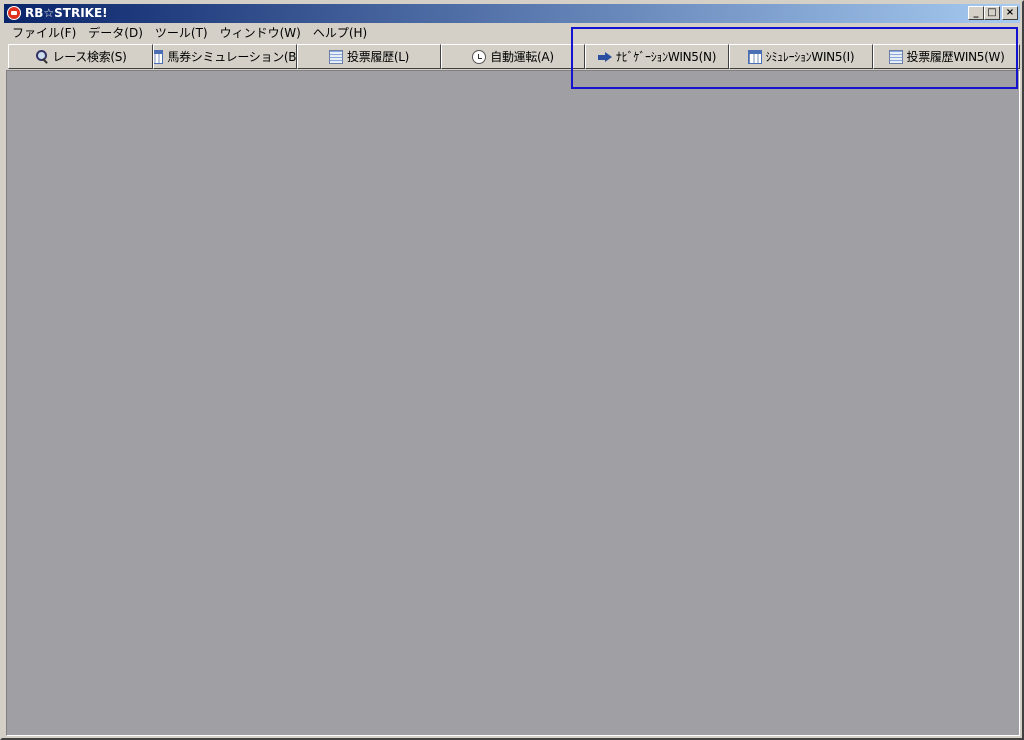 The height and width of the screenshot is (740, 1024). Describe the element at coordinates (260, 33) in the screenshot. I see `menu-window: ウィンドウ(W)` at that location.